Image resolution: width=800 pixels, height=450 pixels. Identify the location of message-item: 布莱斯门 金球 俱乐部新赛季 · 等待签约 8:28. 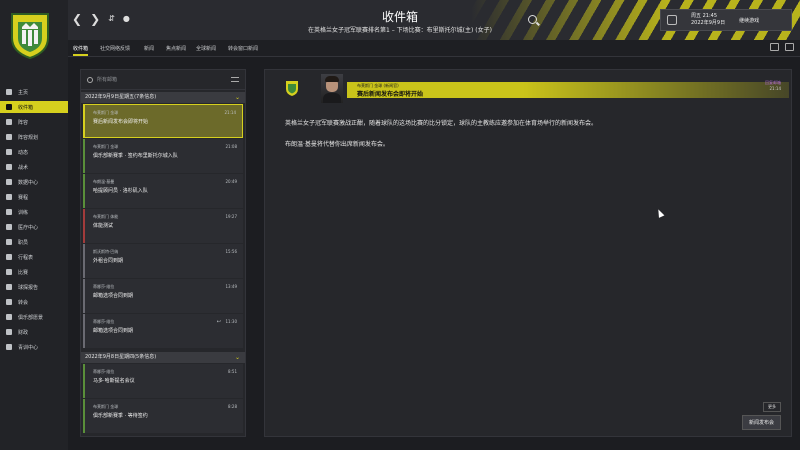
(163, 416).